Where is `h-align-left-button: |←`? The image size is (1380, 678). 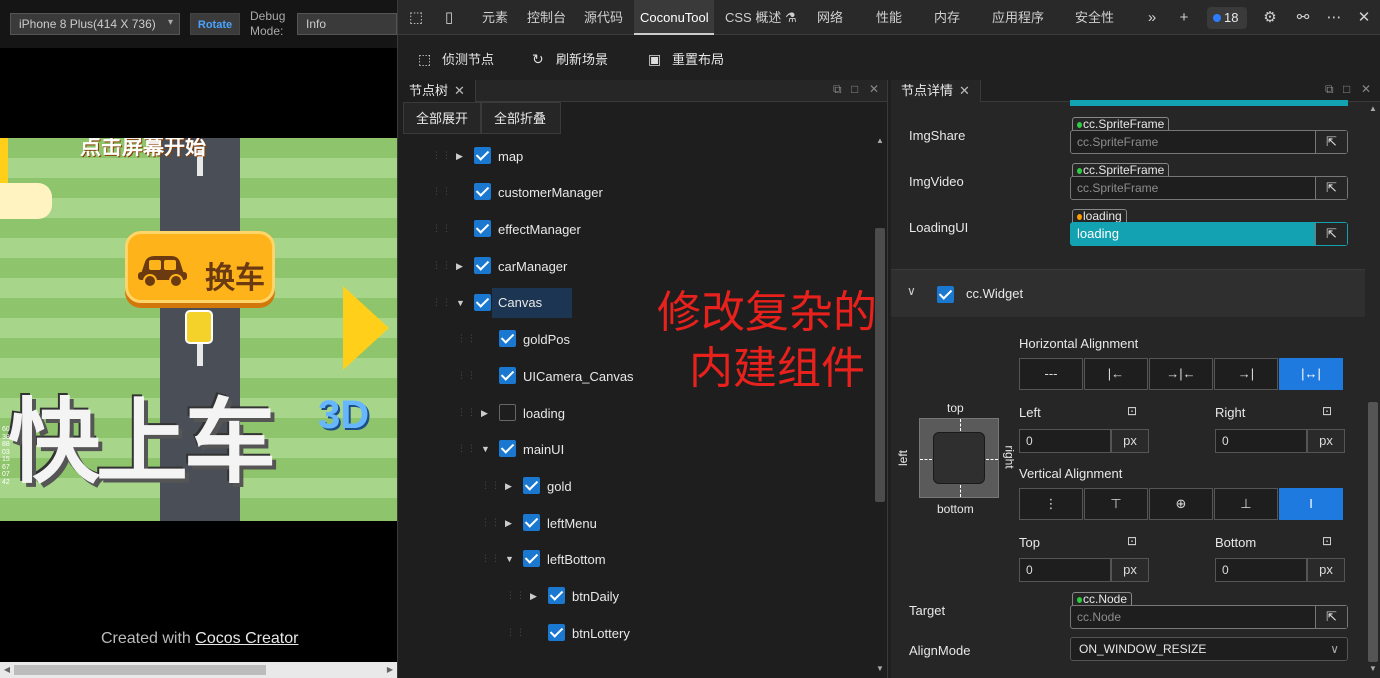
h-align-left-button: |← is located at coordinates (1116, 374).